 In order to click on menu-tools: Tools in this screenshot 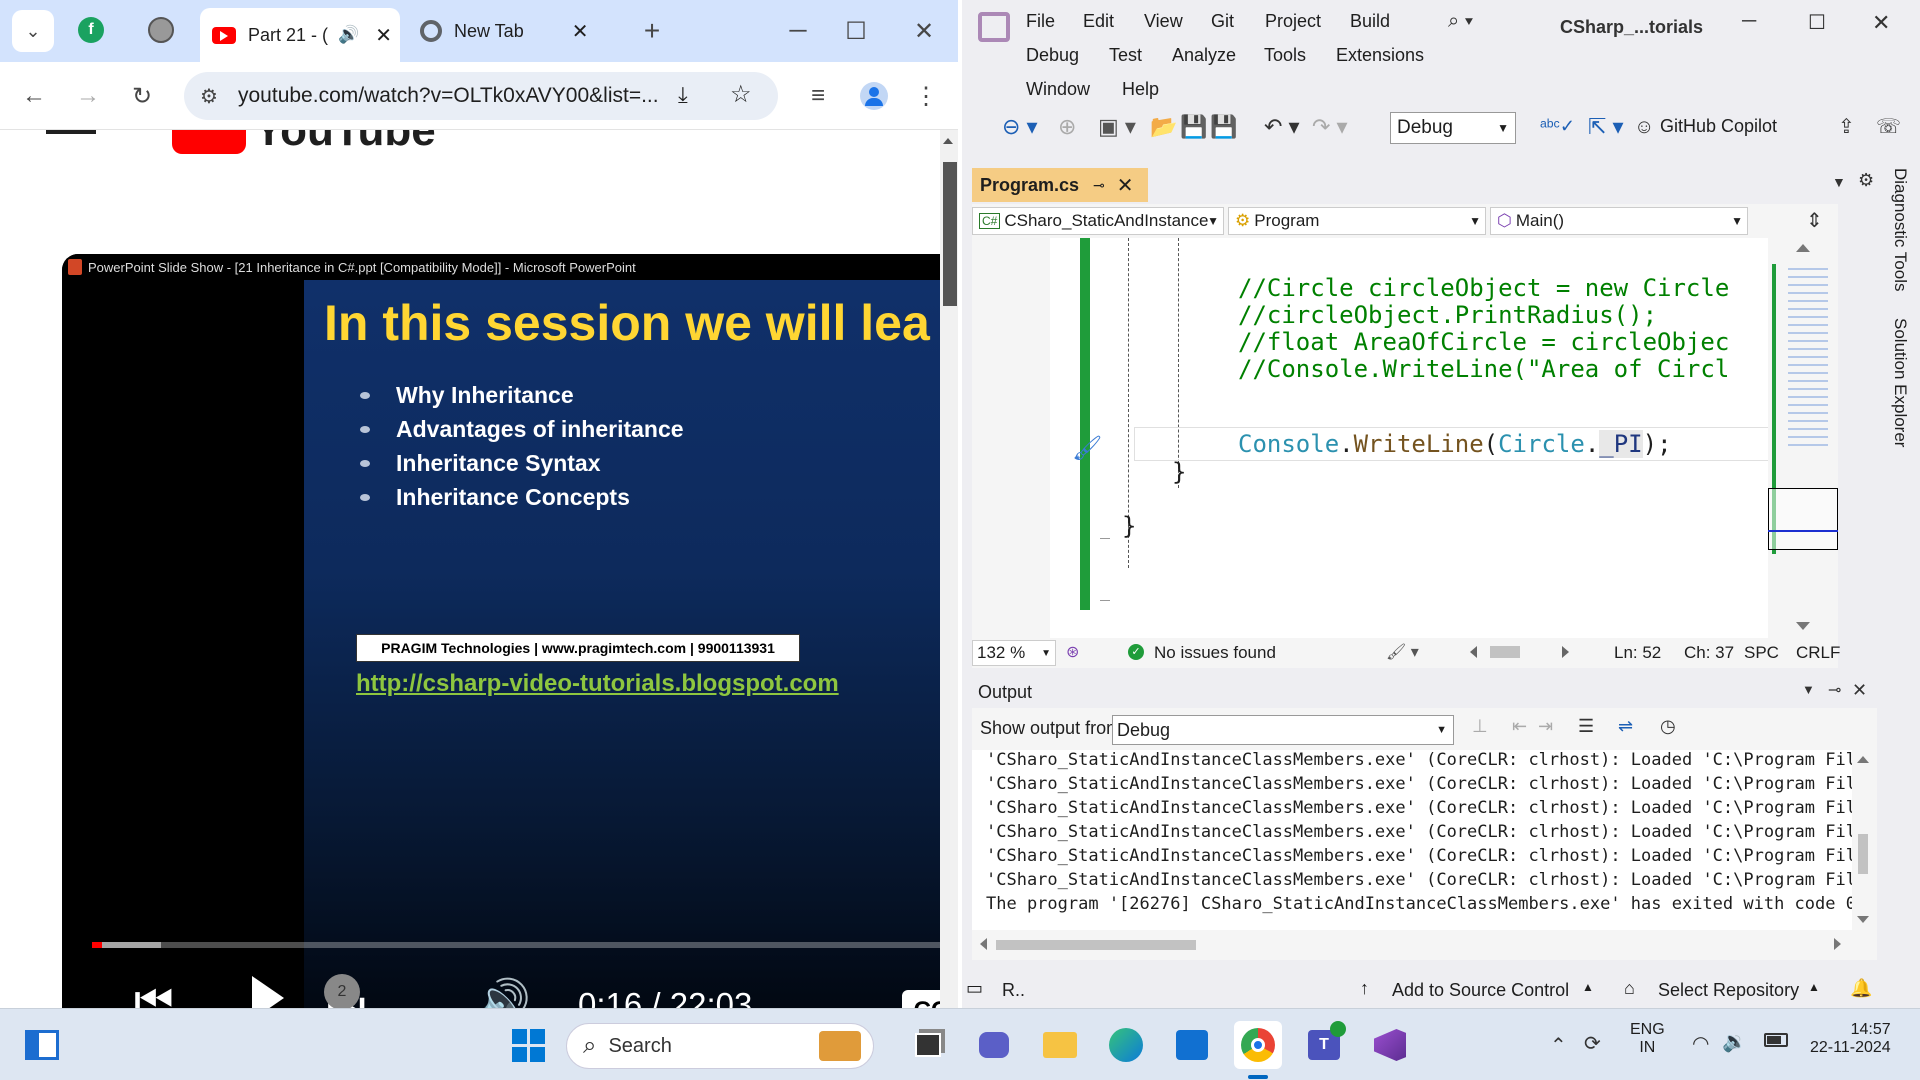, I will do `click(1285, 55)`.